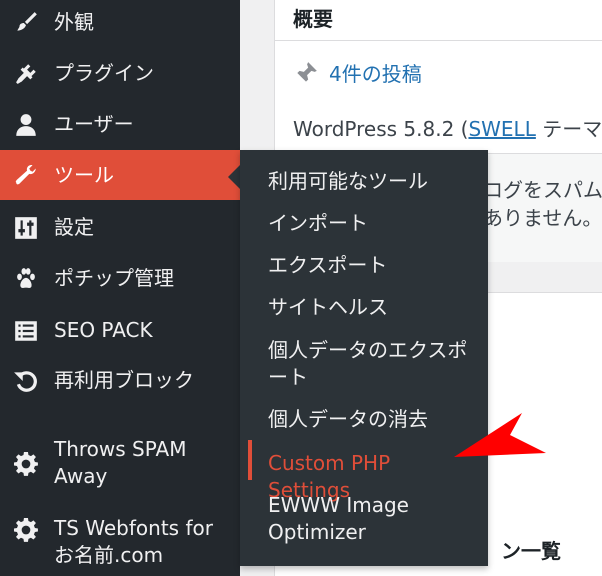  Describe the element at coordinates (114, 278) in the screenshot. I see `sidebar-item-label: ポチップ管理` at that location.